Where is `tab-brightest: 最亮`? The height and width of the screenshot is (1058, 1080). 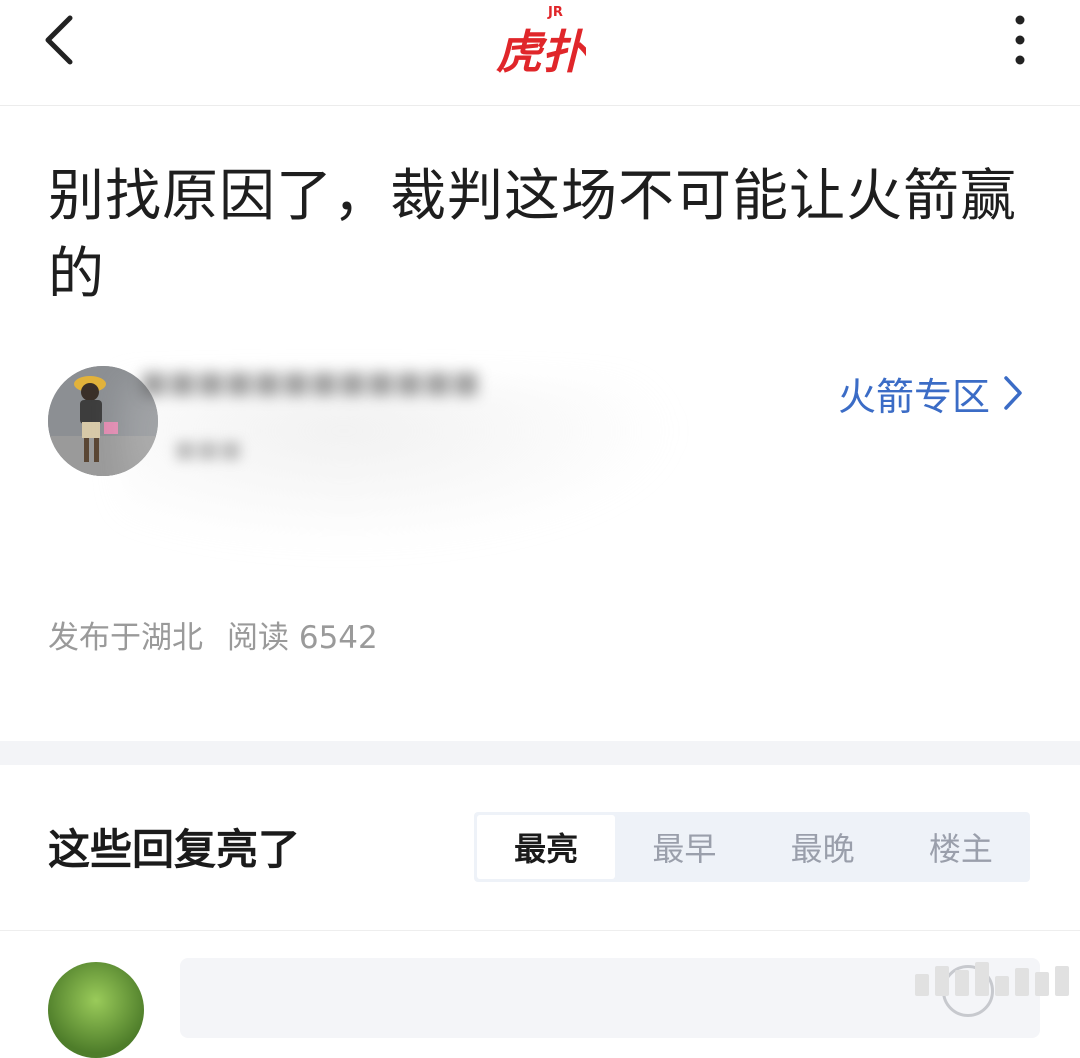
tab-brightest: 最亮 is located at coordinates (546, 847).